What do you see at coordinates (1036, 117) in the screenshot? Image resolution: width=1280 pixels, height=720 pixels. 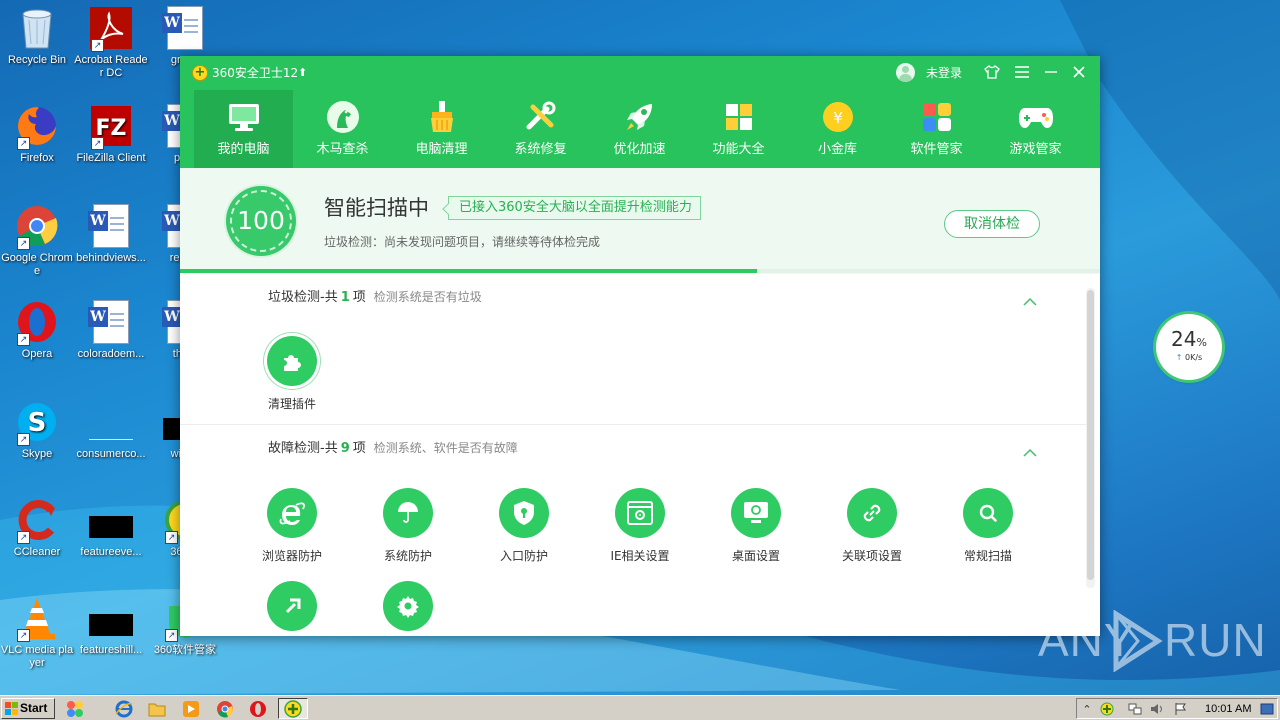 I see `gamepad-icon` at bounding box center [1036, 117].